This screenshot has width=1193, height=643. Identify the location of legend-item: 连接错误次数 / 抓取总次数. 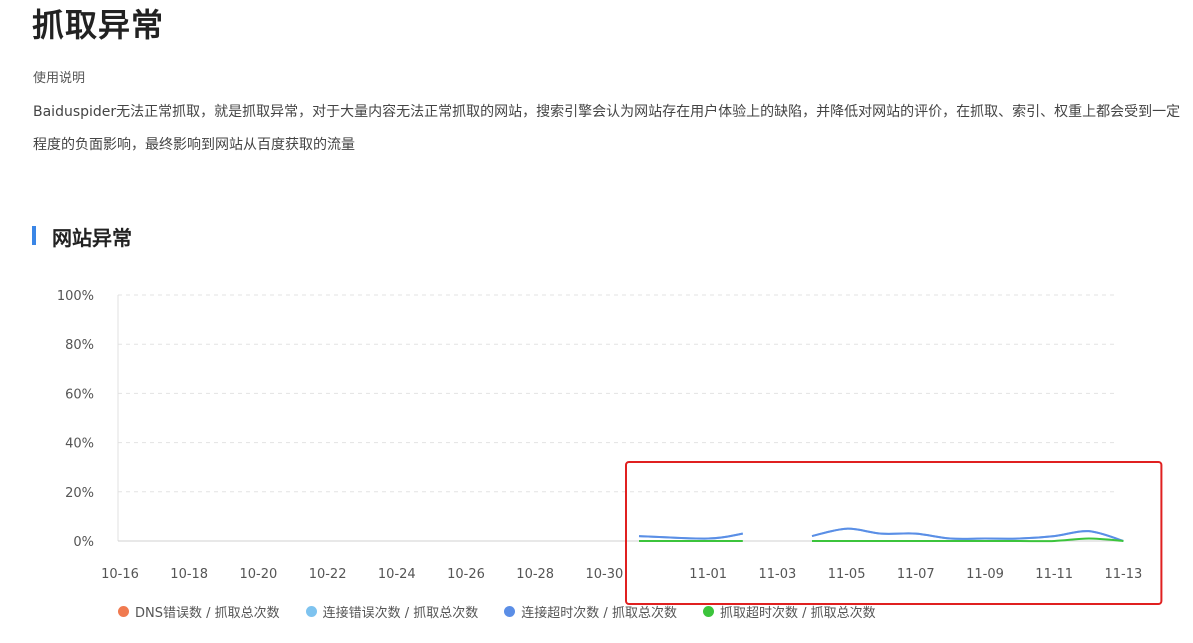
(392, 611).